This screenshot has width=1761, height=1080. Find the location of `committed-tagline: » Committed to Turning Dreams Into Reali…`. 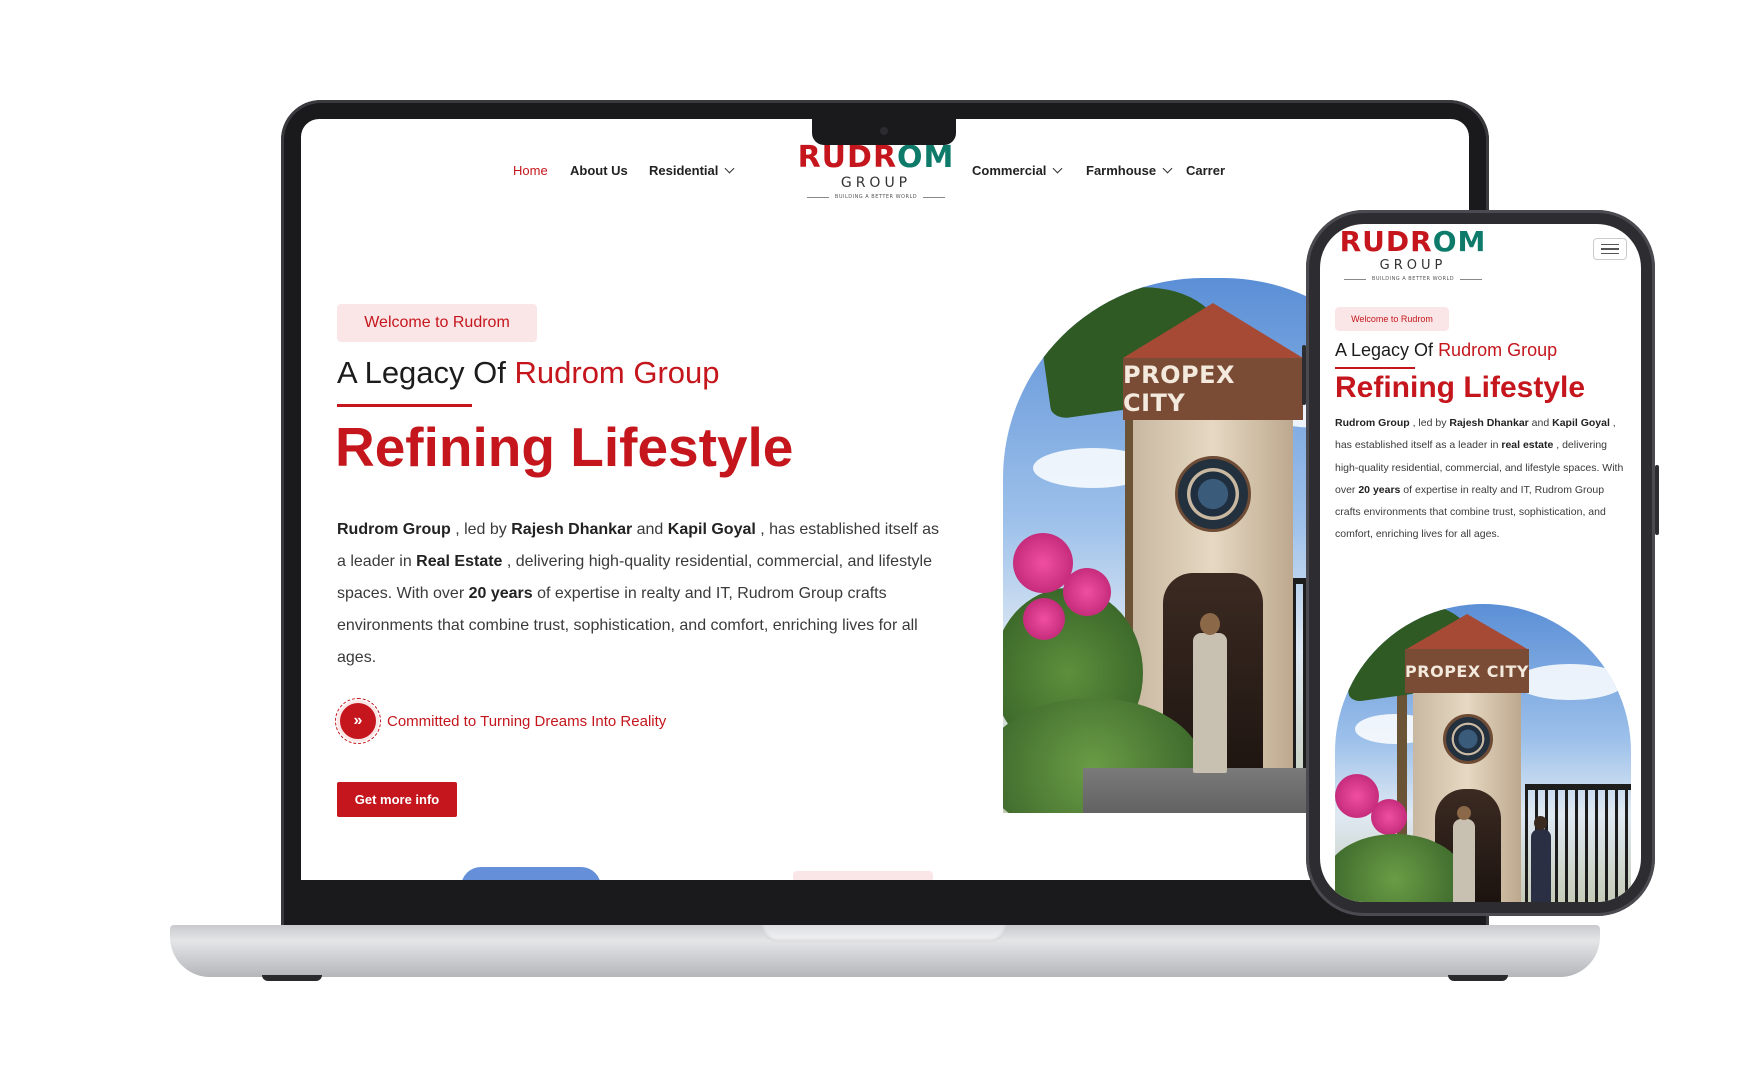

committed-tagline: » Committed to Turning Dreams Into Reali… is located at coordinates (501, 721).